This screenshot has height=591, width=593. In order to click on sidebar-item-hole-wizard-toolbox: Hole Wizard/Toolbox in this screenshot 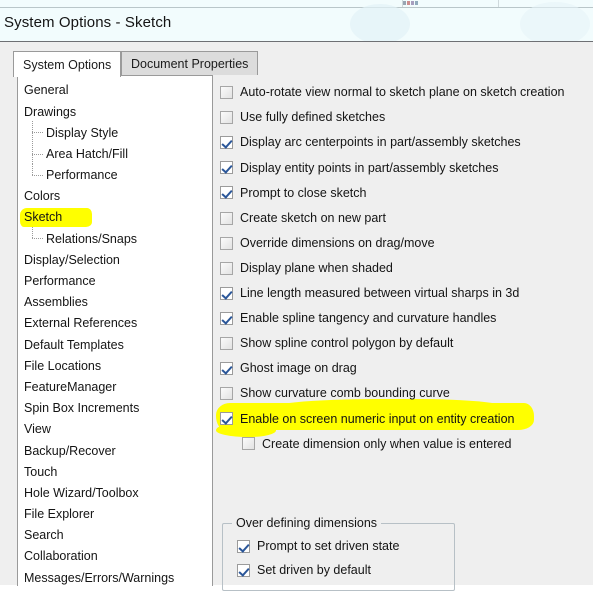, I will do `click(115, 493)`.